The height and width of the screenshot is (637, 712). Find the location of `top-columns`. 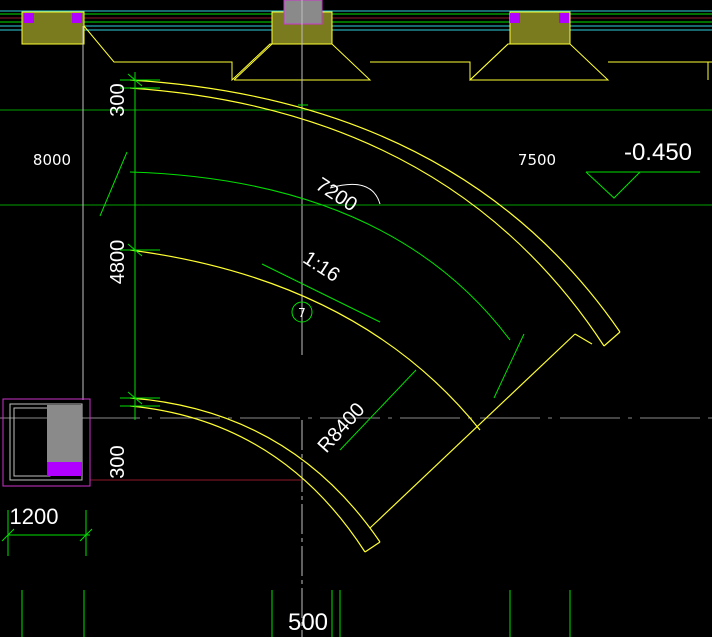

top-columns is located at coordinates (366, 41).